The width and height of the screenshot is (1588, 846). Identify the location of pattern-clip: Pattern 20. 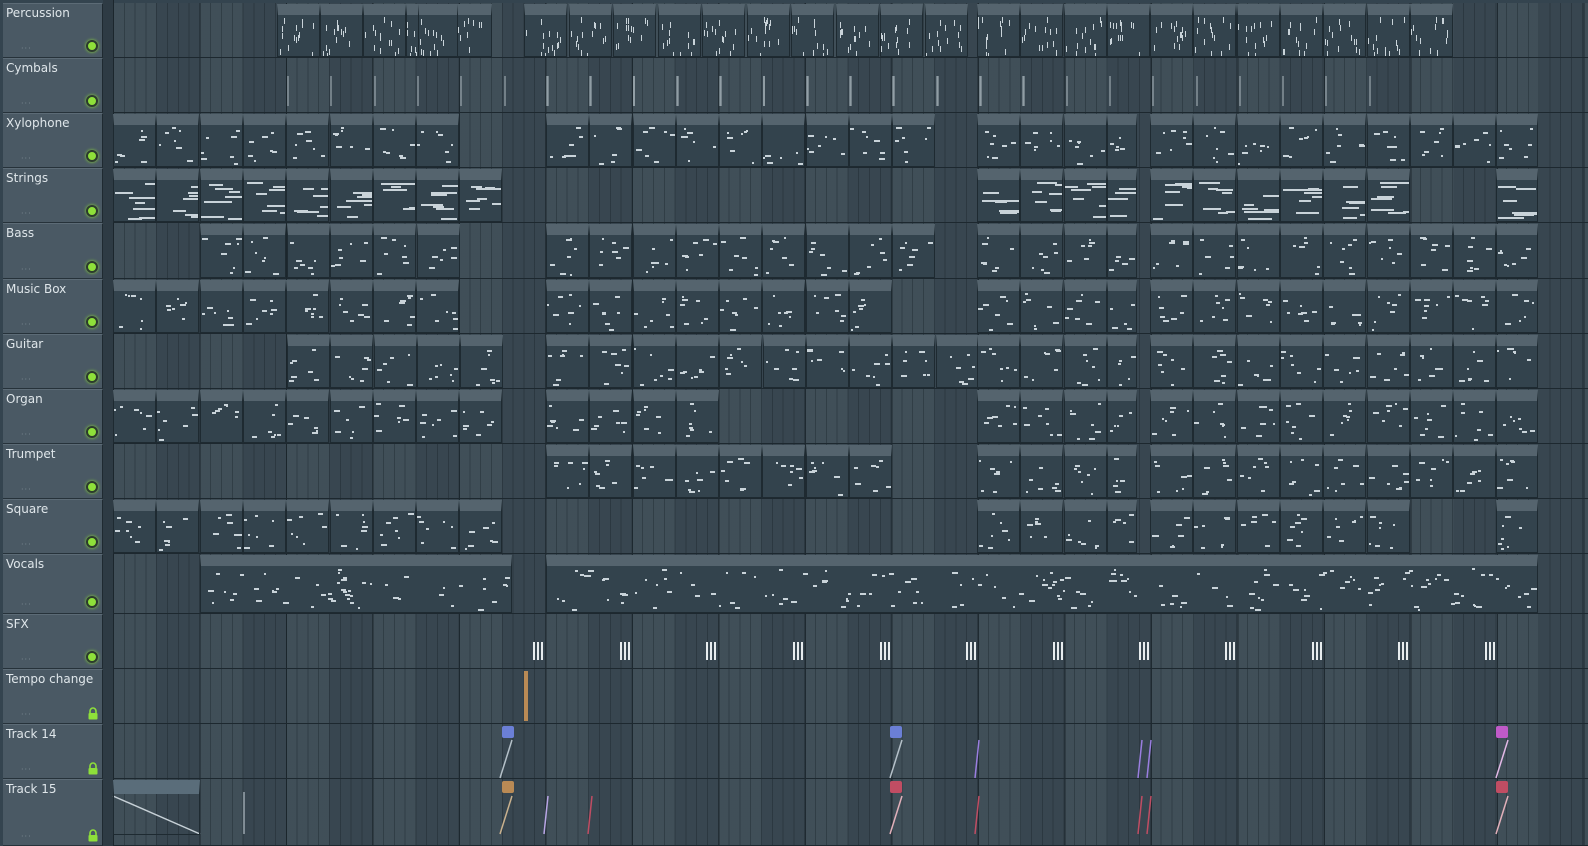
(1042, 584).